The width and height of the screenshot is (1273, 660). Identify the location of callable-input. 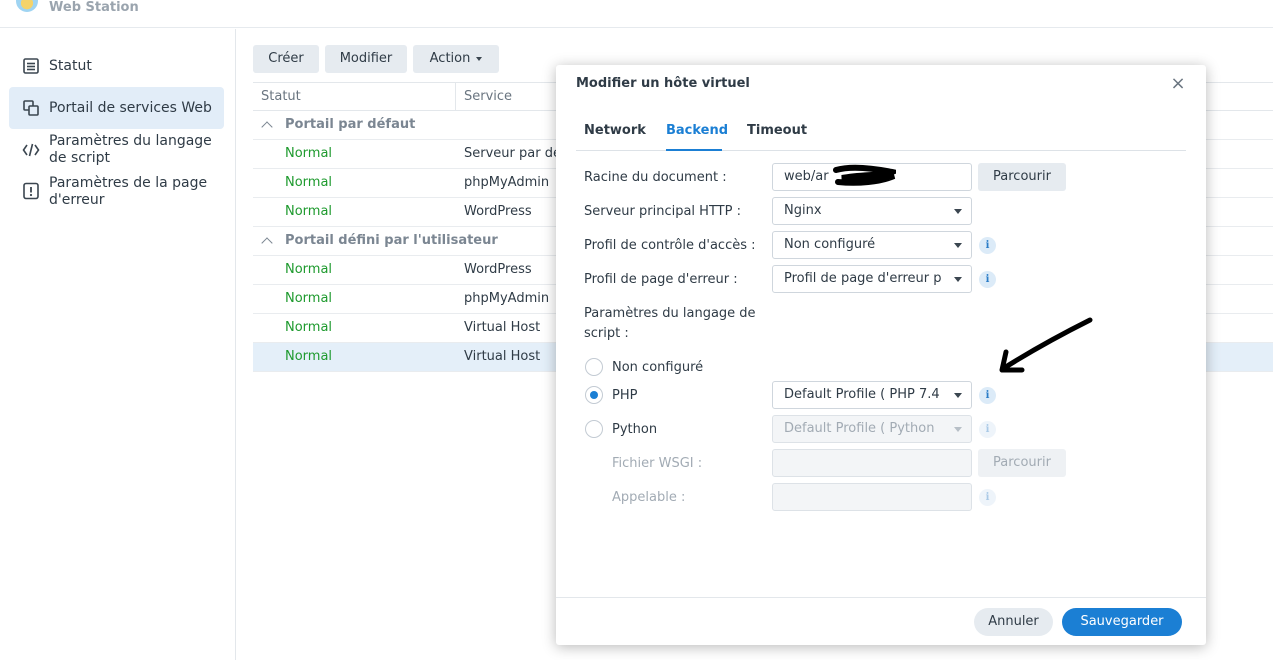
(872, 497).